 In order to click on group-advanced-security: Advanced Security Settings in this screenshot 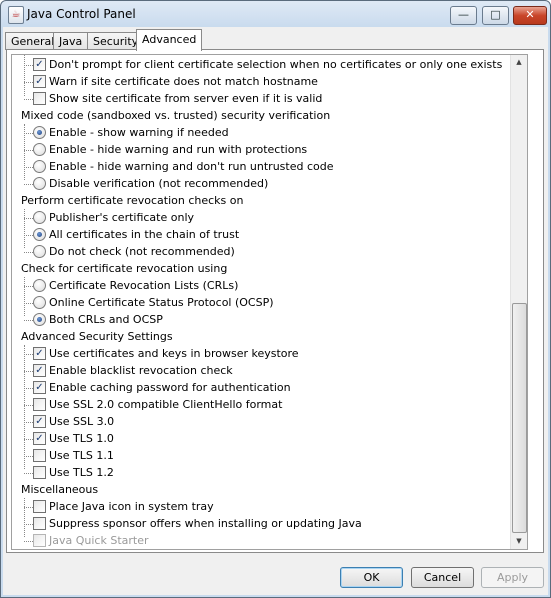, I will do `click(97, 336)`.